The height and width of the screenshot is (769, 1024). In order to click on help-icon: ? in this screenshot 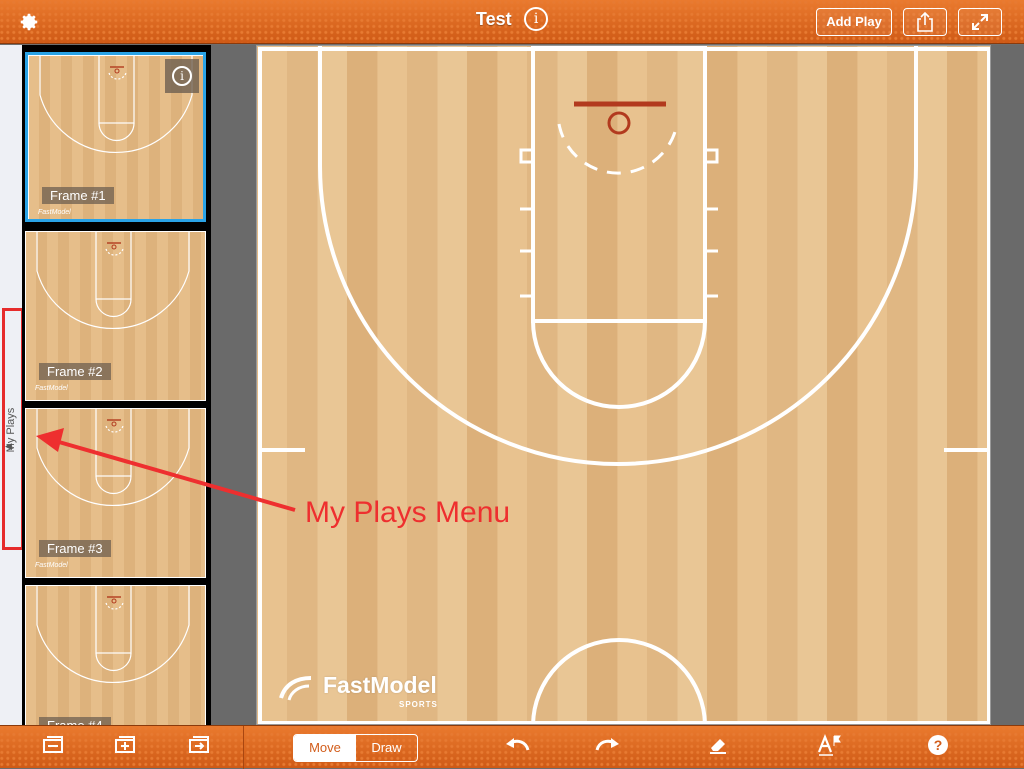, I will do `click(938, 747)`.